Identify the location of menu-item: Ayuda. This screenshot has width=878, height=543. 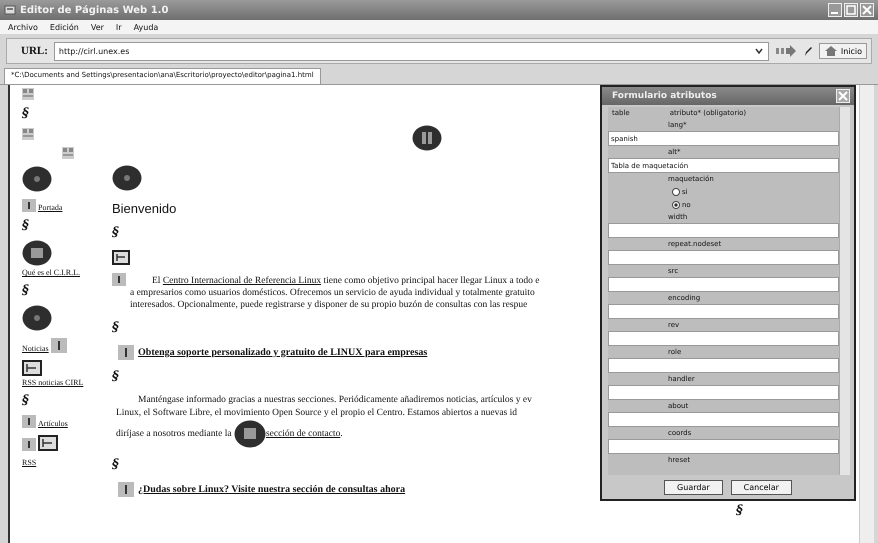
(146, 27).